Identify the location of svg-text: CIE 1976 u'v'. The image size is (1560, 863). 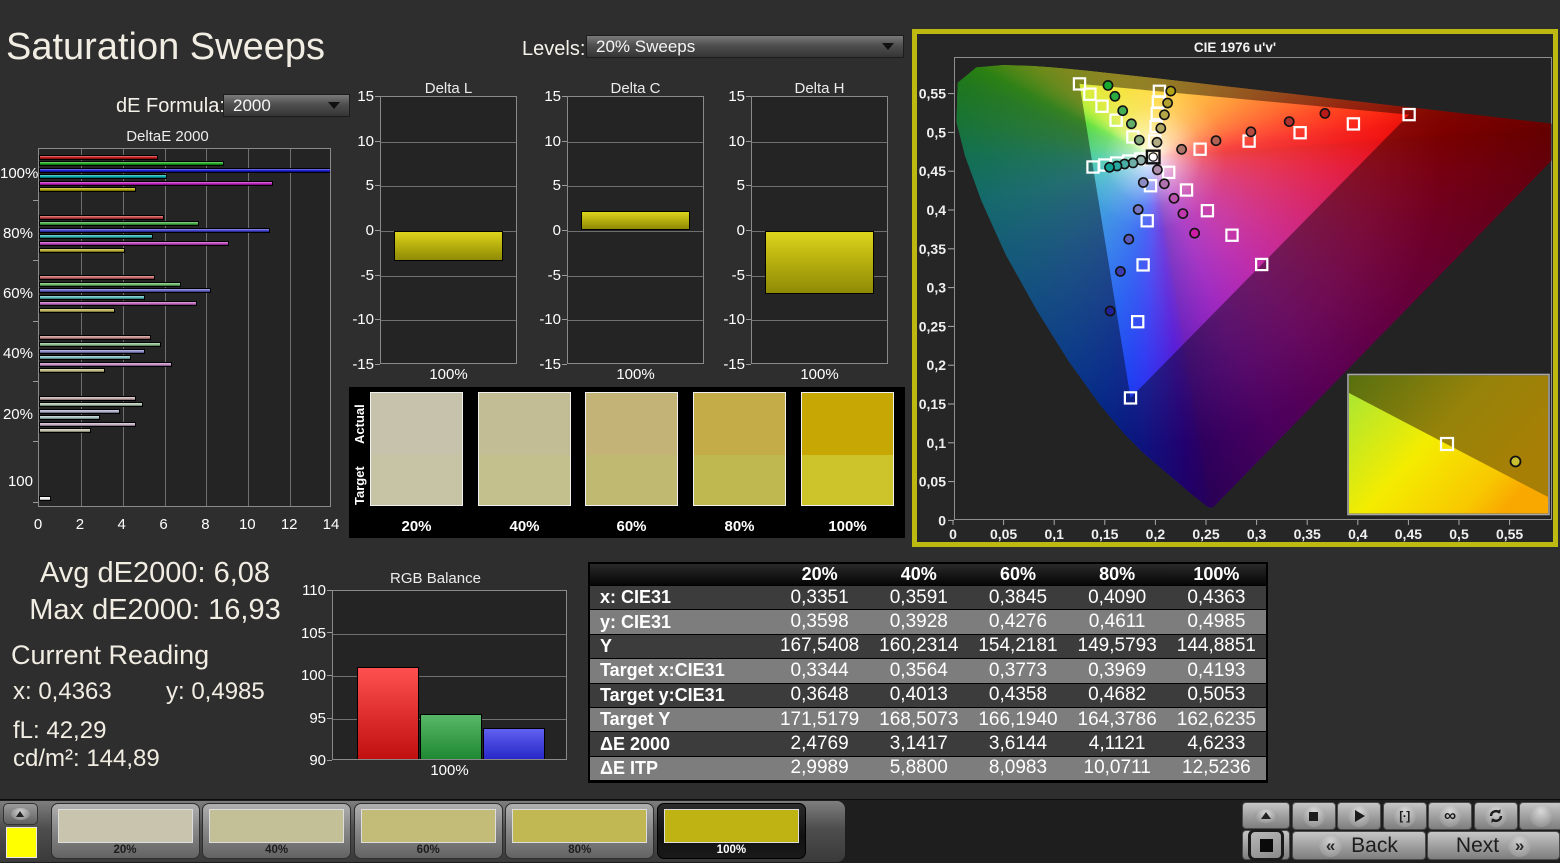
(1235, 47).